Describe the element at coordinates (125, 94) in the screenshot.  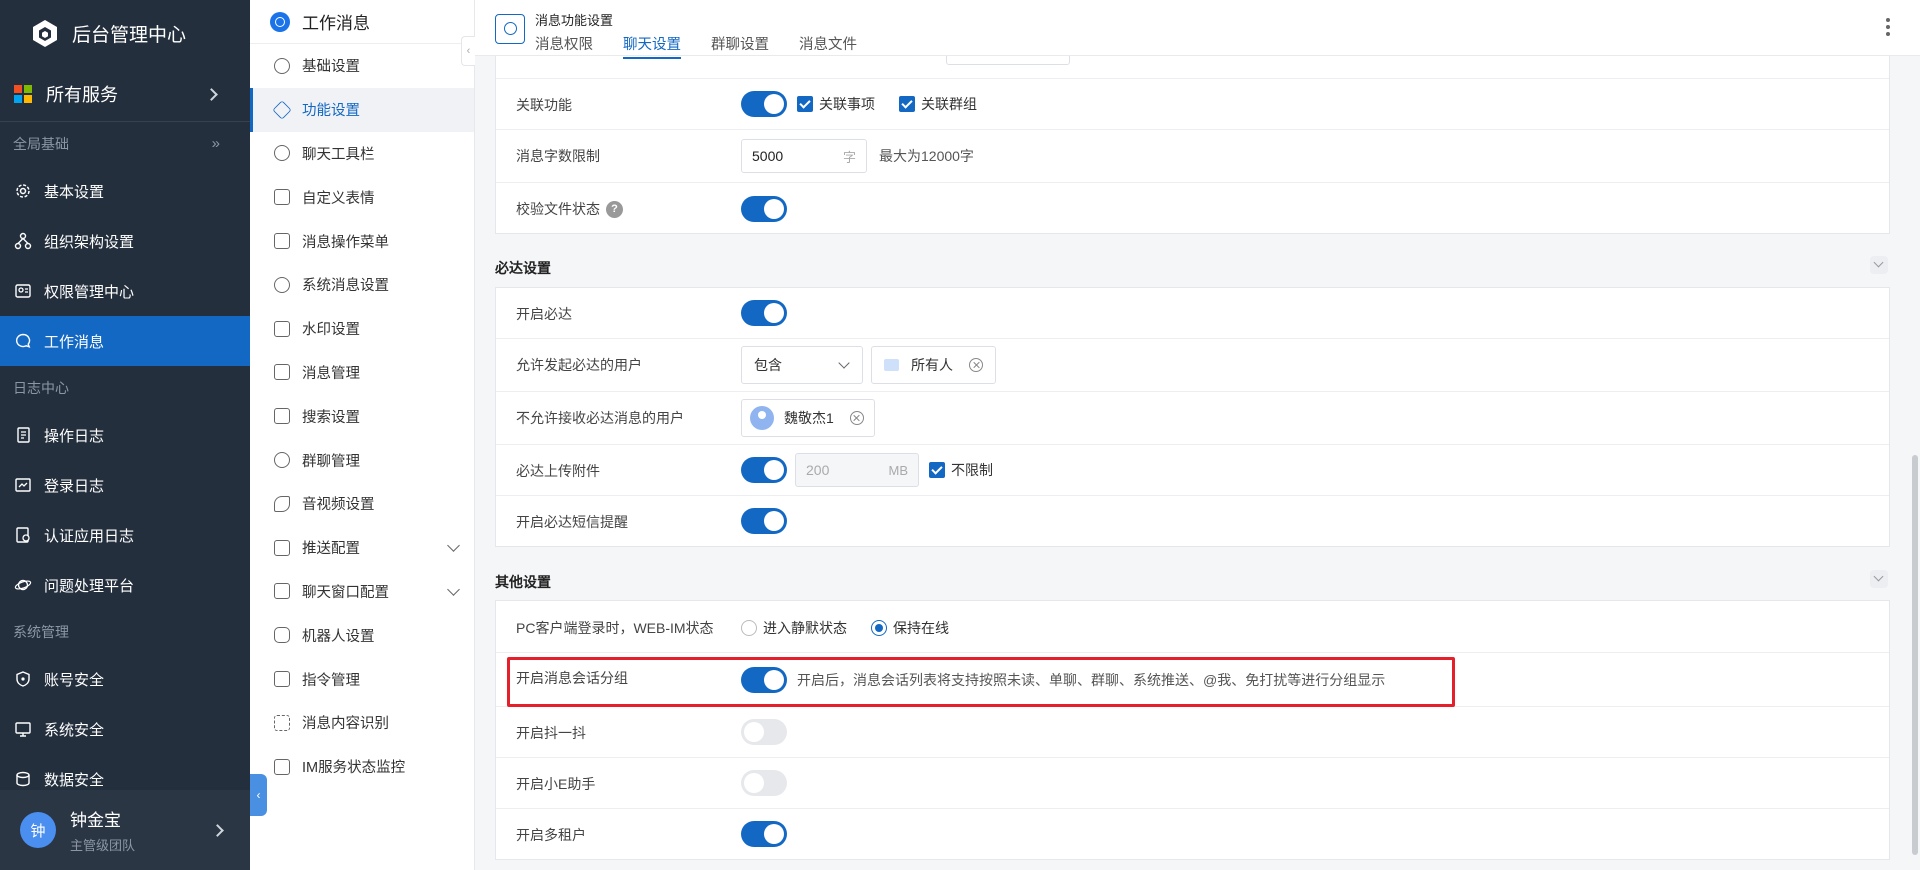
I see `all-services-button: 所有服务` at that location.